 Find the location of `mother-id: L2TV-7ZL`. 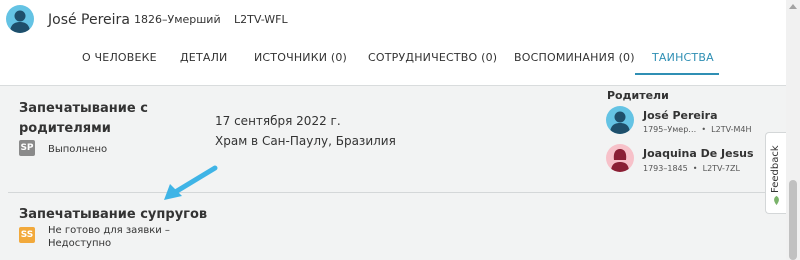

mother-id: L2TV-7ZL is located at coordinates (721, 168).